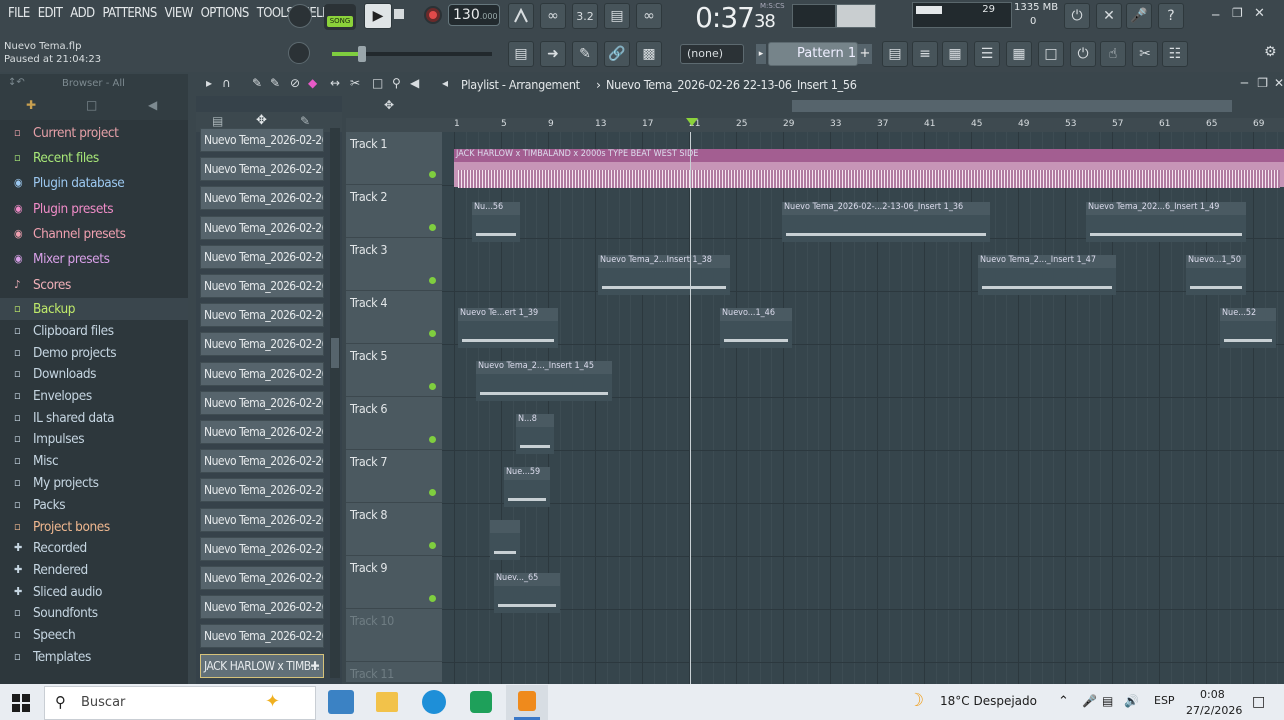 Image resolution: width=1284 pixels, height=720 pixels. I want to click on tray-chevron-icon: ⌃, so click(1063, 701).